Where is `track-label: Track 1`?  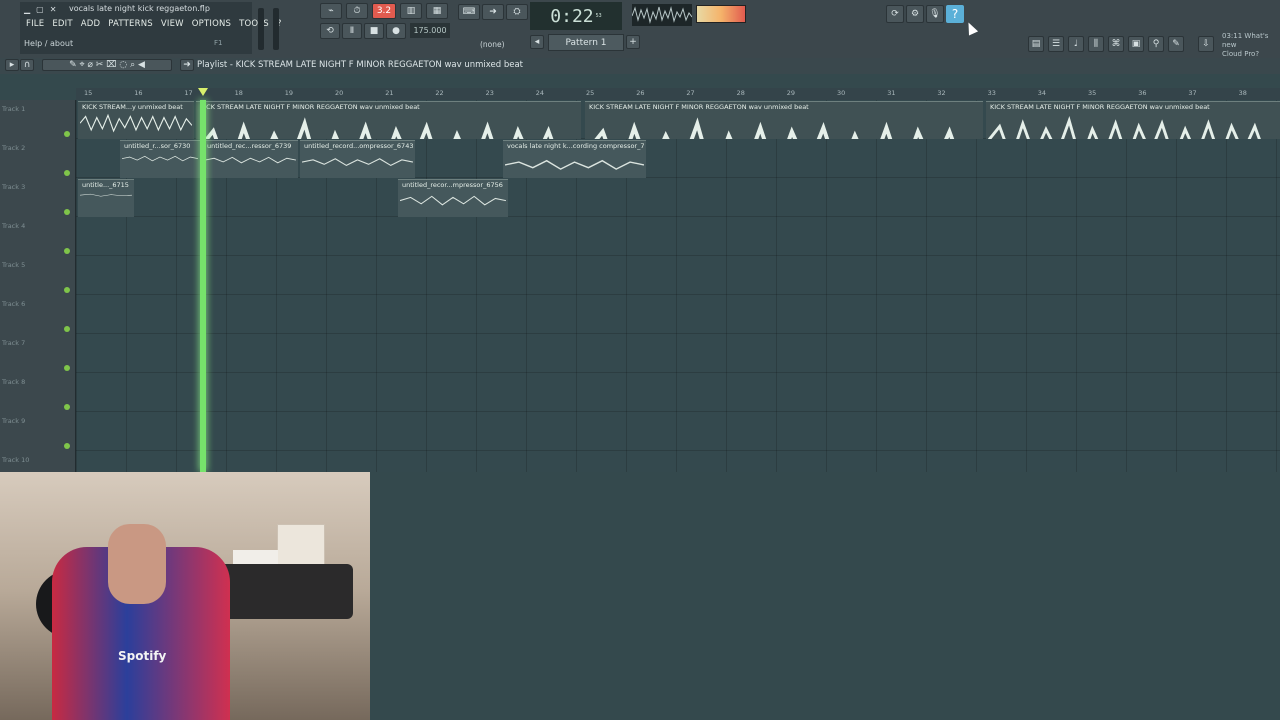 track-label: Track 1 is located at coordinates (13, 109).